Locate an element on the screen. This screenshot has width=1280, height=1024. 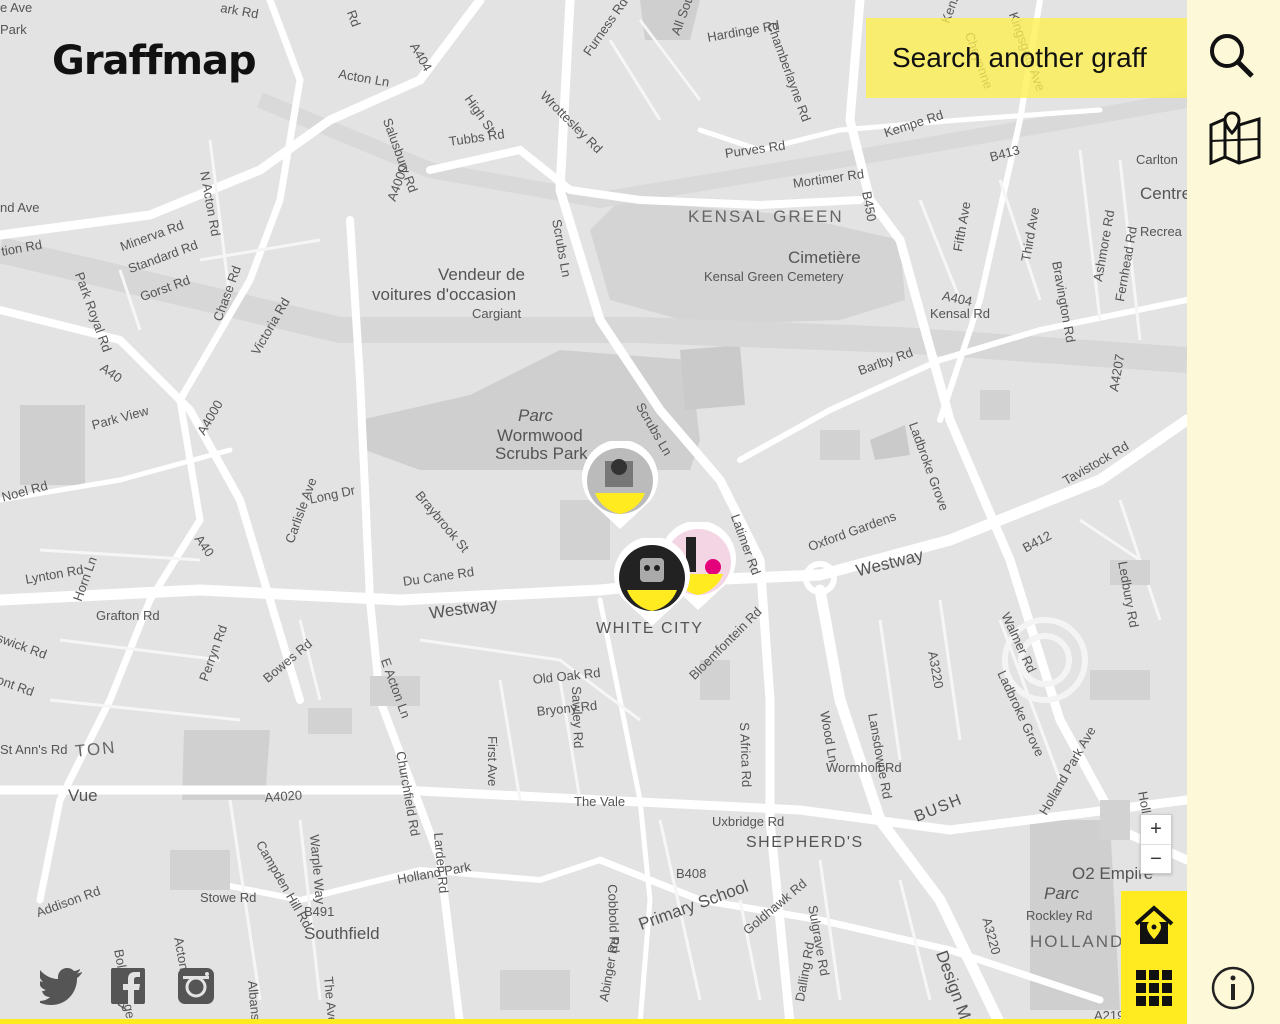
zoom-out-button: − is located at coordinates (1156, 859).